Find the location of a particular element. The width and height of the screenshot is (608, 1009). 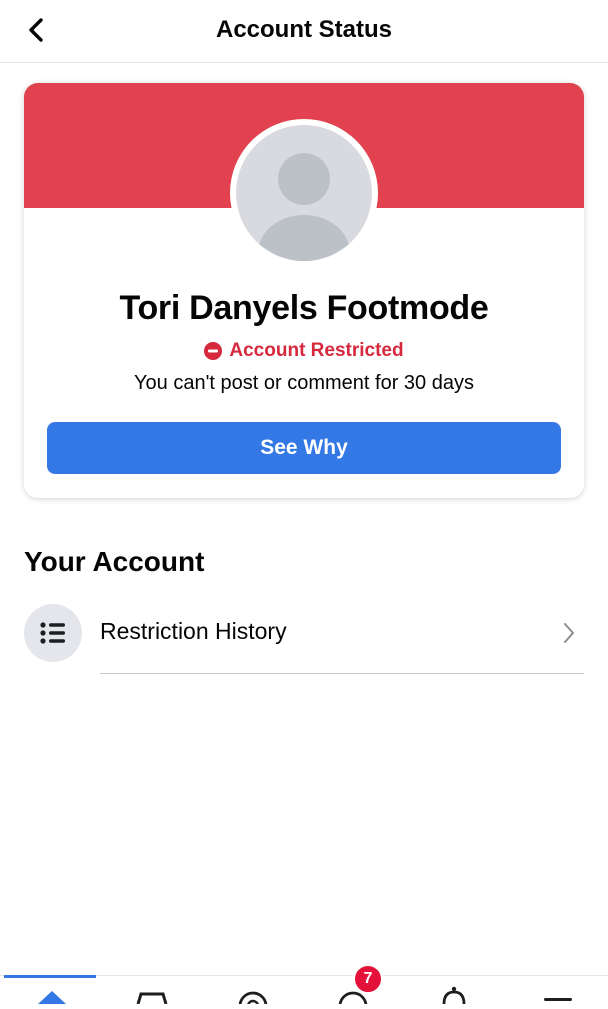

restriction-history-label: Restriction History is located at coordinates (193, 631).